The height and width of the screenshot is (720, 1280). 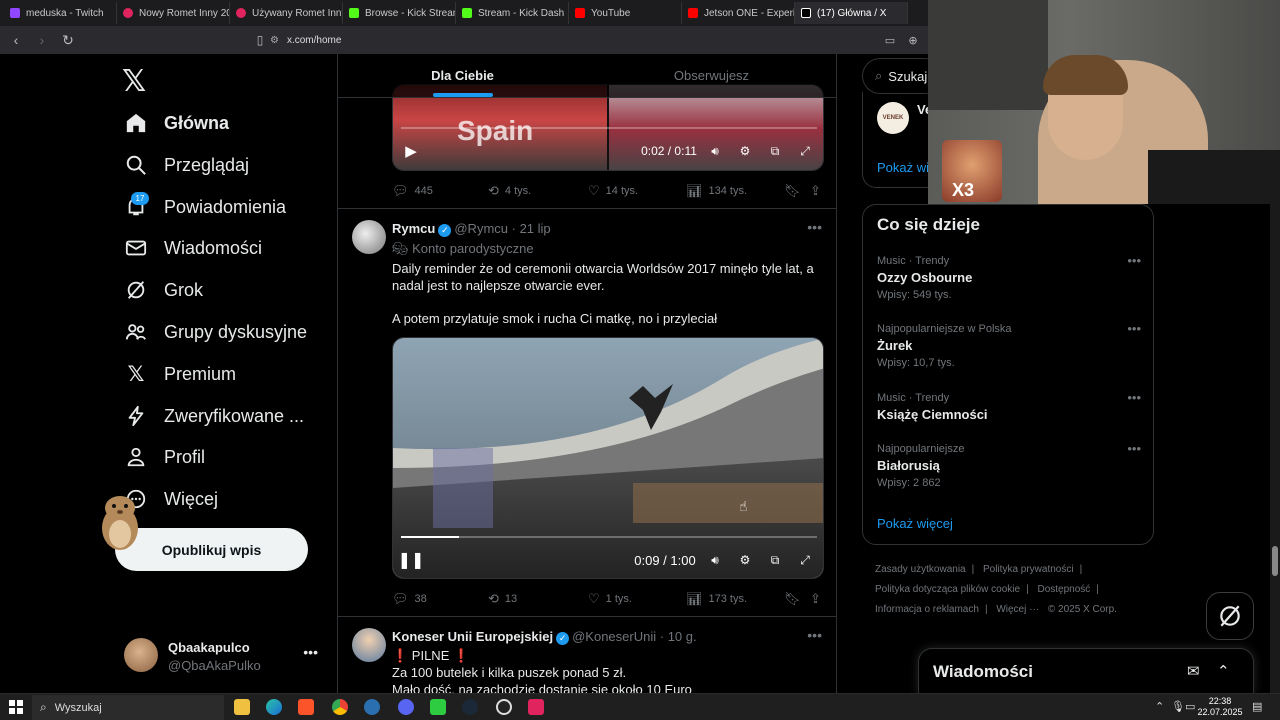 What do you see at coordinates (1159, 706) in the screenshot?
I see `tray-expand-icon: ⌃` at bounding box center [1159, 706].